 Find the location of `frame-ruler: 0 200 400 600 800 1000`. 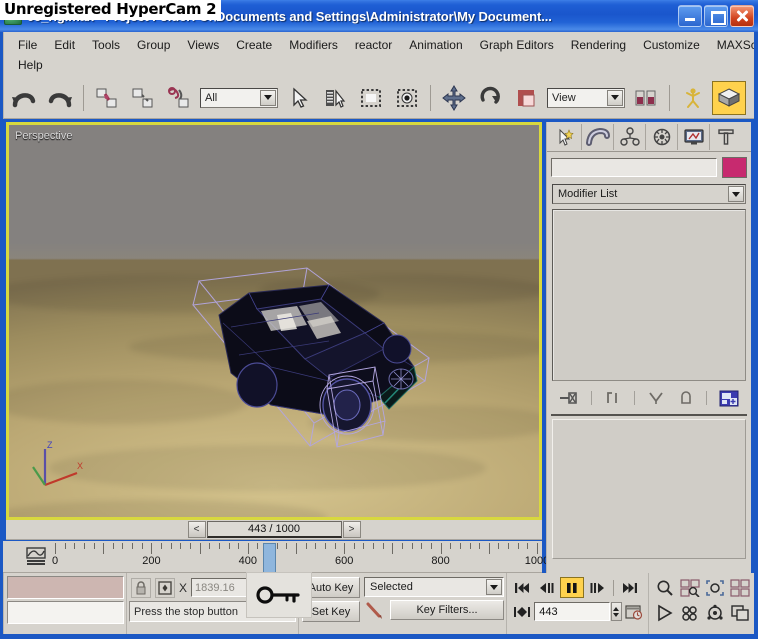

frame-ruler: 0 200 400 600 800 1000 is located at coordinates (300, 558).